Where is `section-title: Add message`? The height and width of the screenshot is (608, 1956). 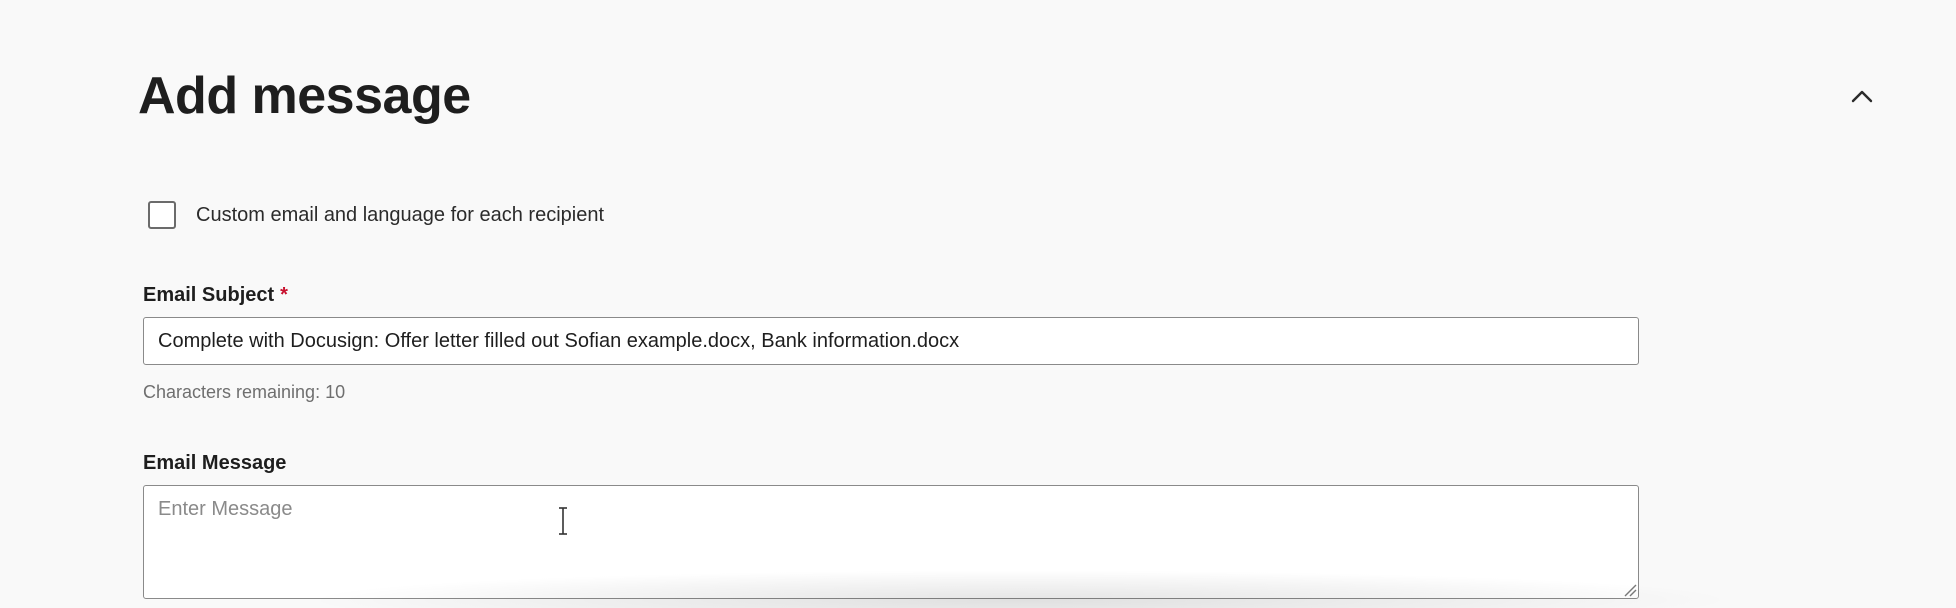 section-title: Add message is located at coordinates (304, 96).